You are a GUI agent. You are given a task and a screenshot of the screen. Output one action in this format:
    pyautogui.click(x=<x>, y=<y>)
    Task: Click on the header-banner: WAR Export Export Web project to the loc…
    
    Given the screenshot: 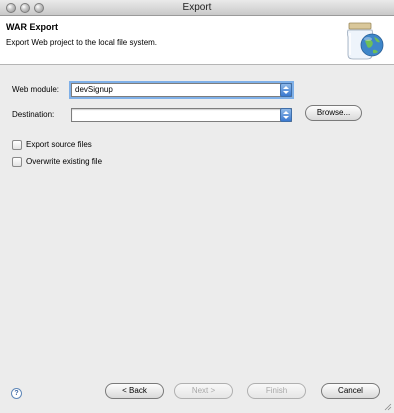 What is the action you would take?
    pyautogui.click(x=197, y=40)
    